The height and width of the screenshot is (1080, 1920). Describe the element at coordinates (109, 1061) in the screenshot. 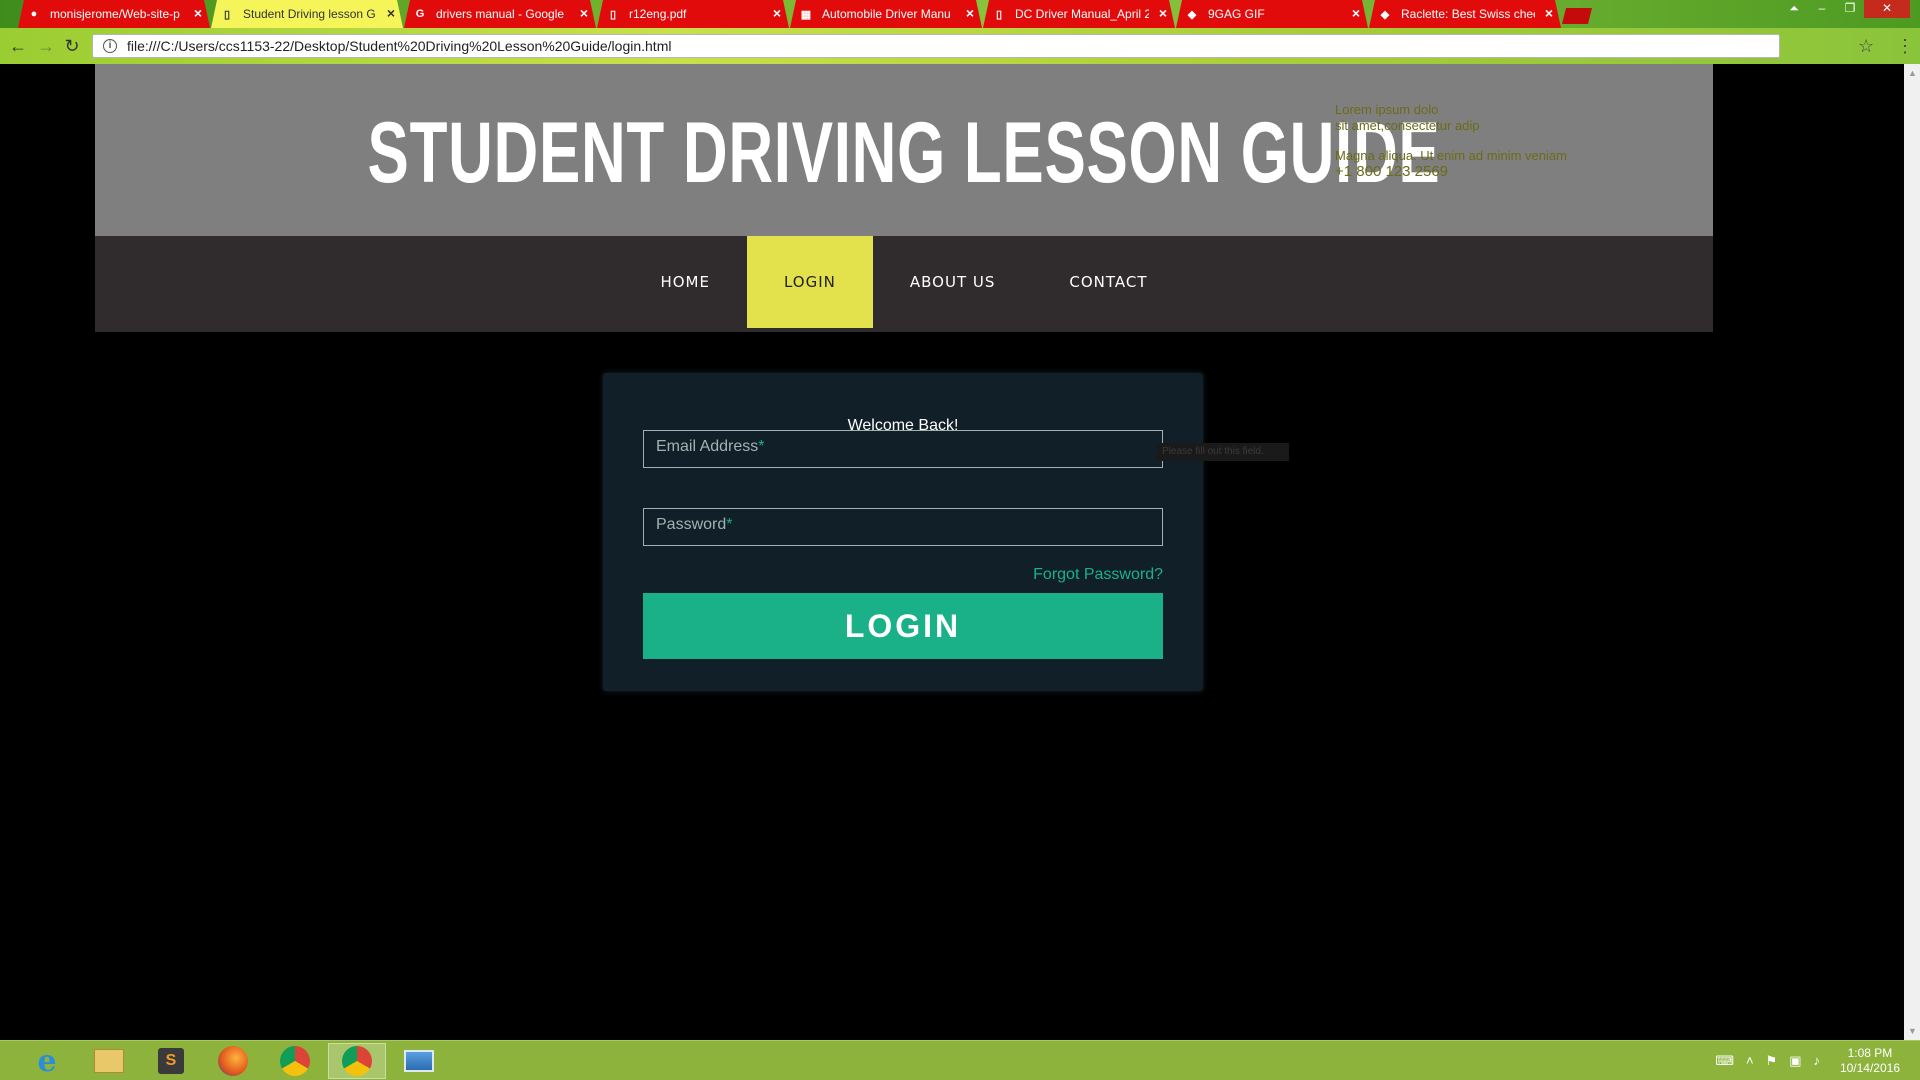

I see `file-explorer-icon` at that location.